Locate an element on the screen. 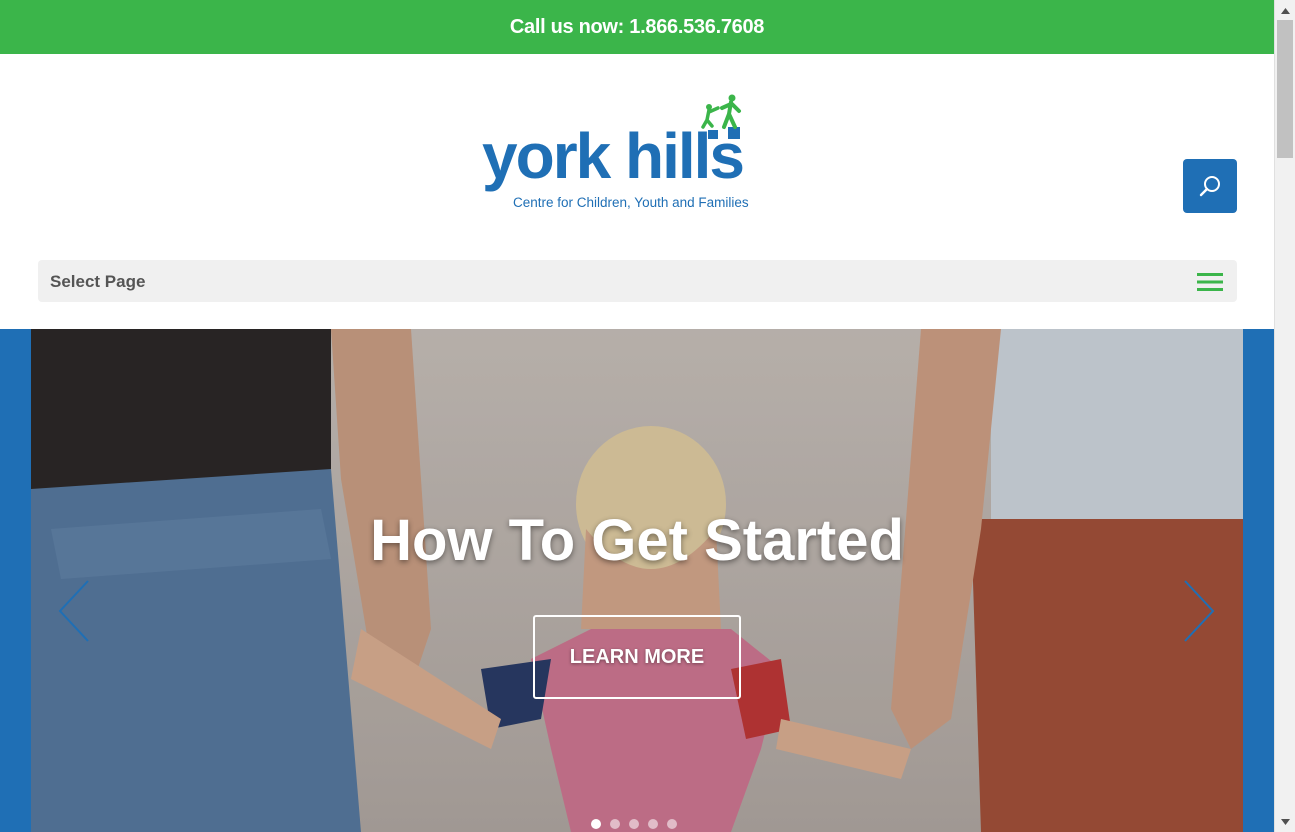 This screenshot has width=1295, height=832. search-button is located at coordinates (1210, 186).